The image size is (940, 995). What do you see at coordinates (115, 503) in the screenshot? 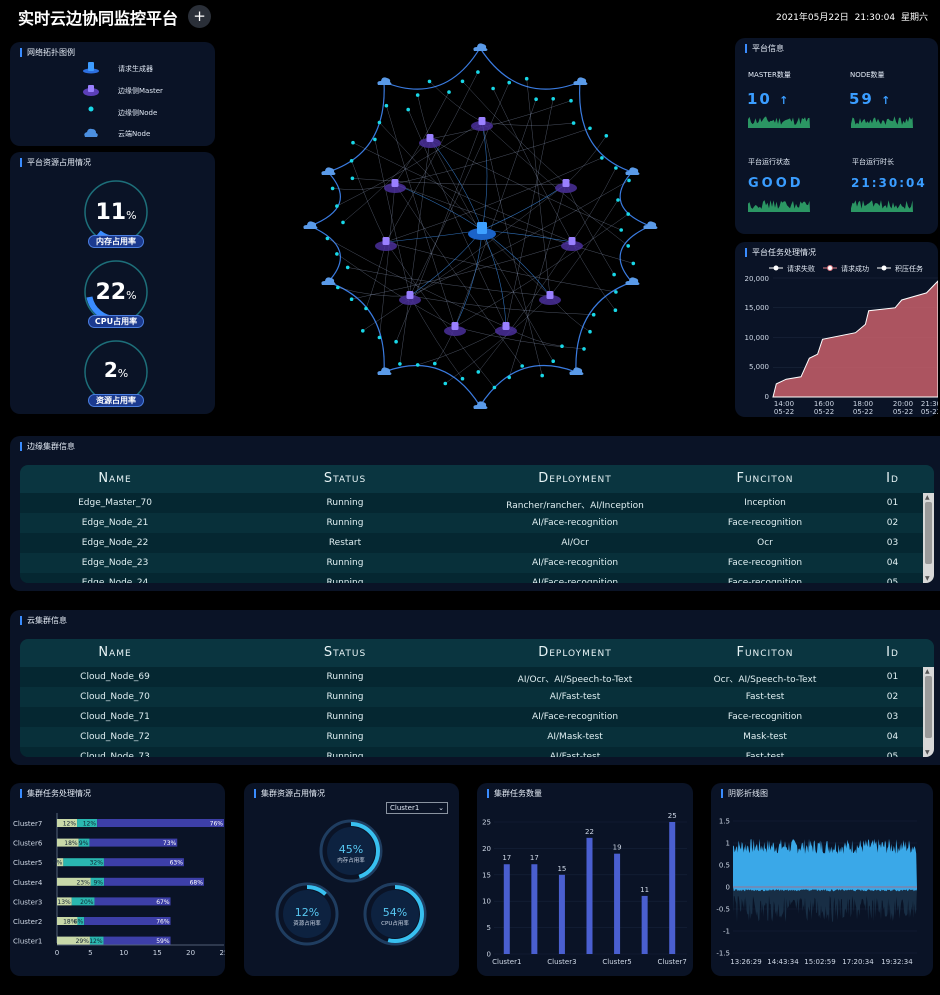
I see `table-cell: Edge_Master_70` at bounding box center [115, 503].